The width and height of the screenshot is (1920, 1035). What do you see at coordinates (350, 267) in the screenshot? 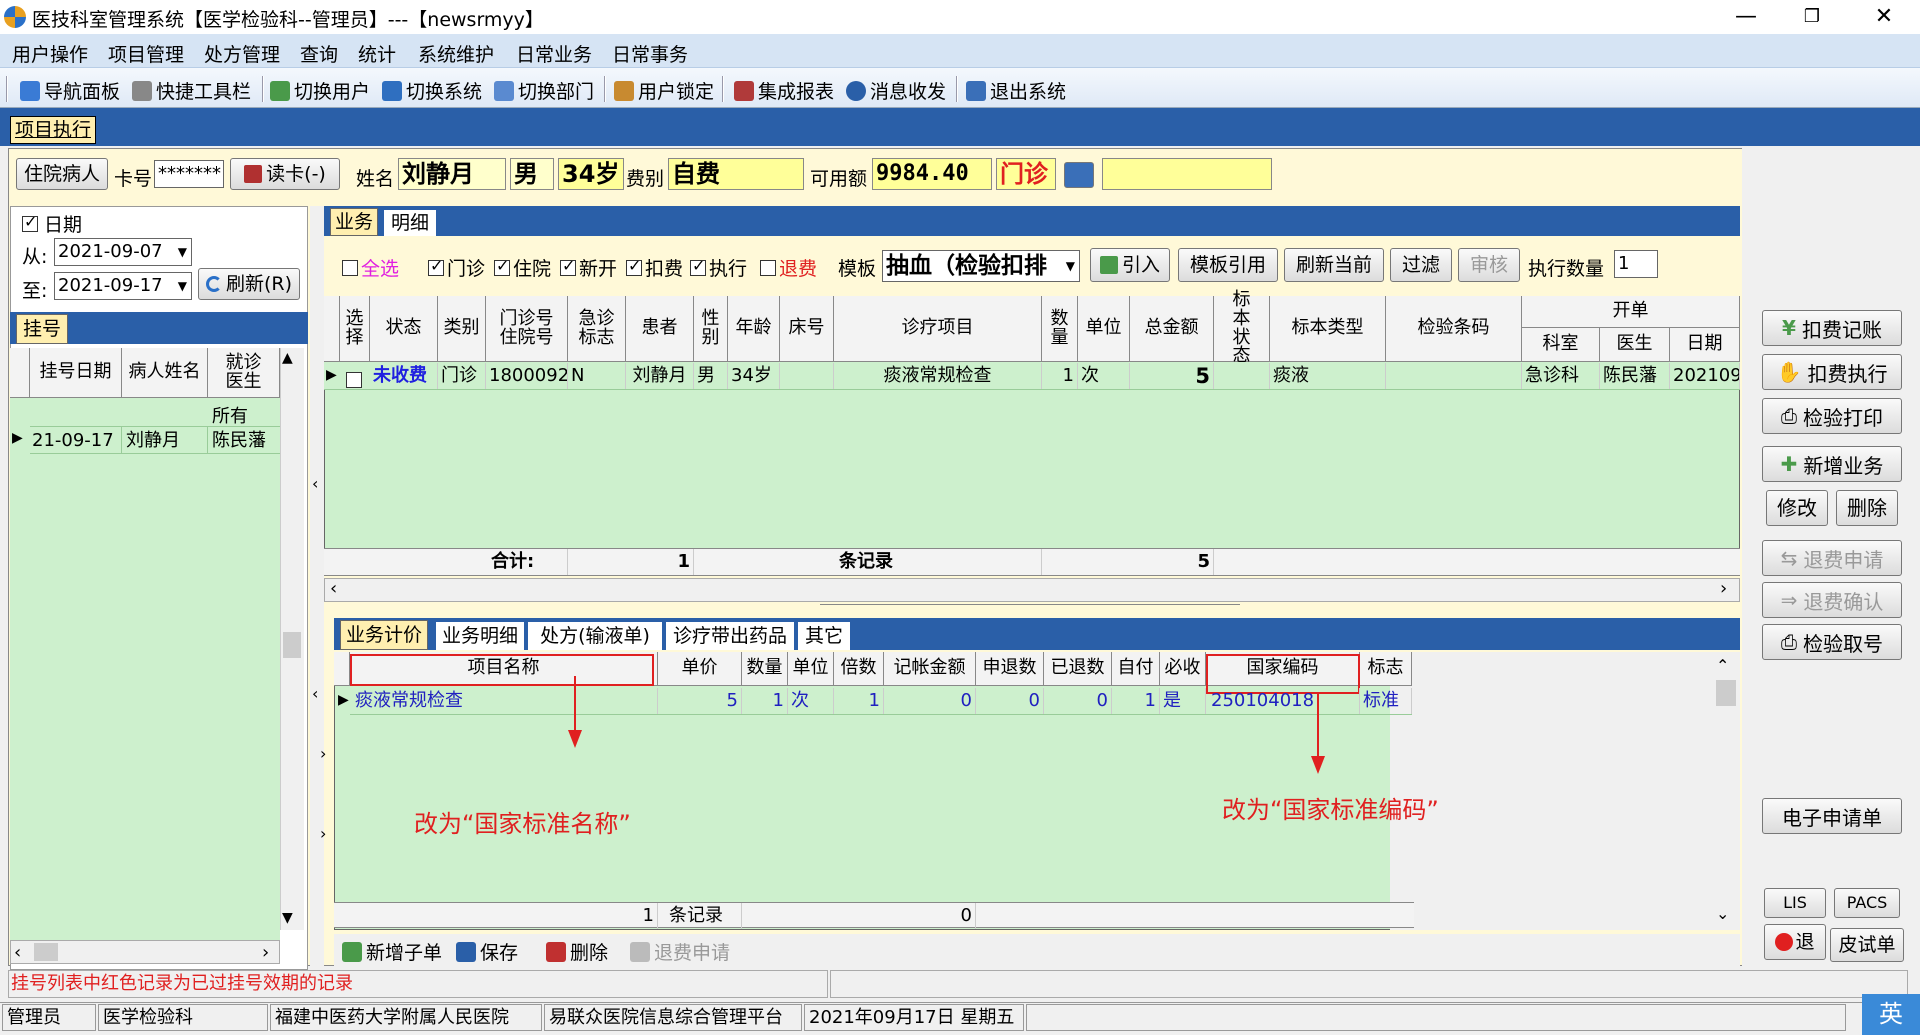
I see `select-all-checkbox` at bounding box center [350, 267].